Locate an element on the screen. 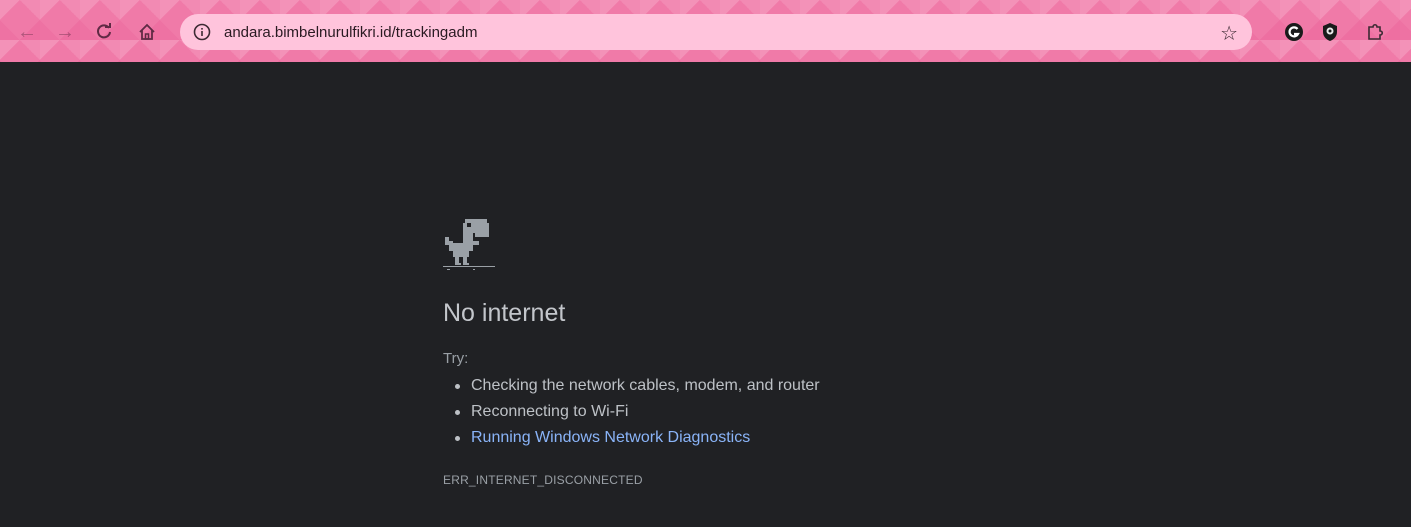  network-diagnostics-link: Running Windows Network Diagnostics is located at coordinates (749, 438).